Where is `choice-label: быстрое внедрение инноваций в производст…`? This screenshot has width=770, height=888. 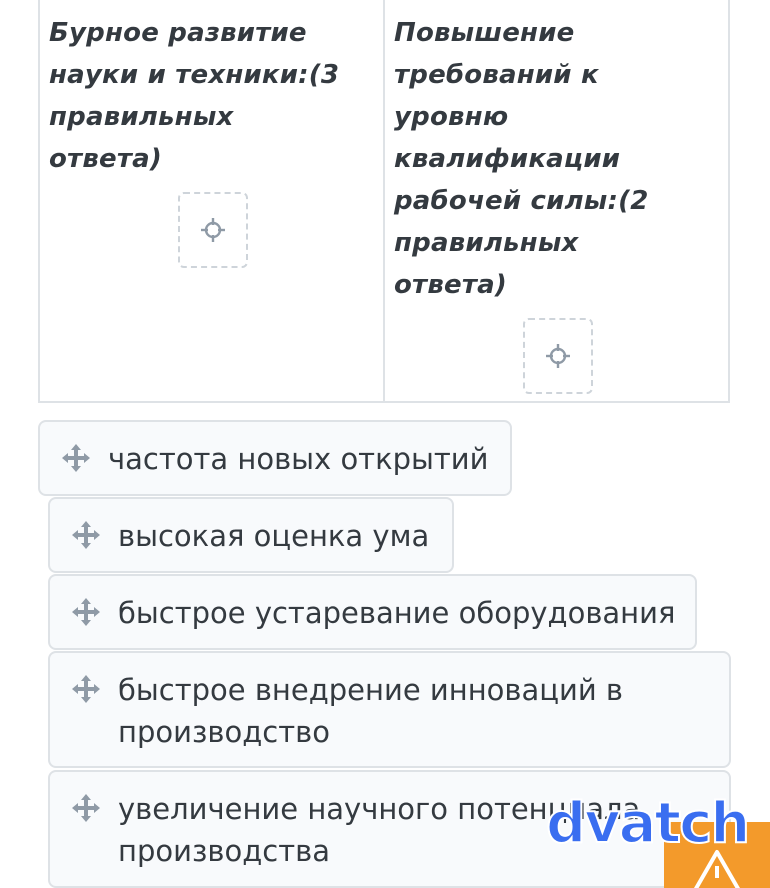
choice-label: быстрое внедрение инноваций в производст… is located at coordinates (371, 711).